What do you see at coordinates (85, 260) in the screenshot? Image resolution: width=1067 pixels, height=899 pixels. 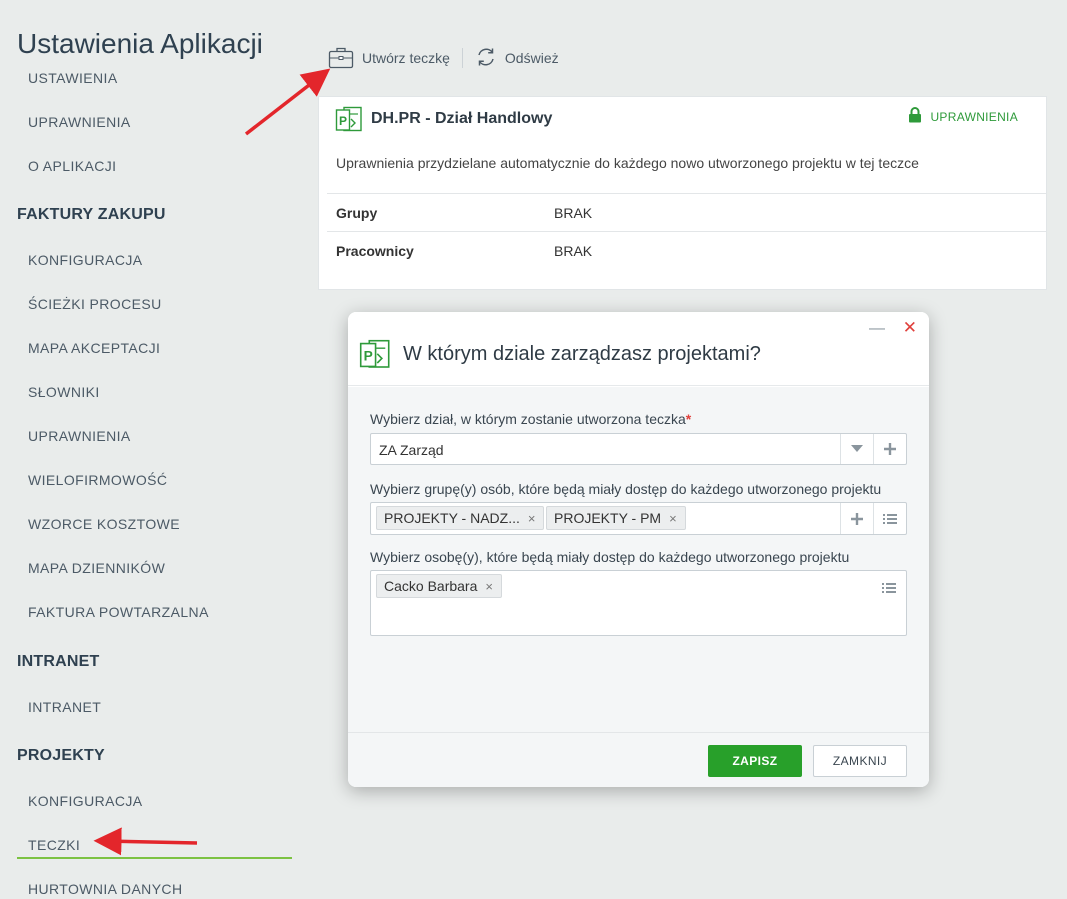 I see `sidebar-item-konfiguracja: KONFIGURACJA` at bounding box center [85, 260].